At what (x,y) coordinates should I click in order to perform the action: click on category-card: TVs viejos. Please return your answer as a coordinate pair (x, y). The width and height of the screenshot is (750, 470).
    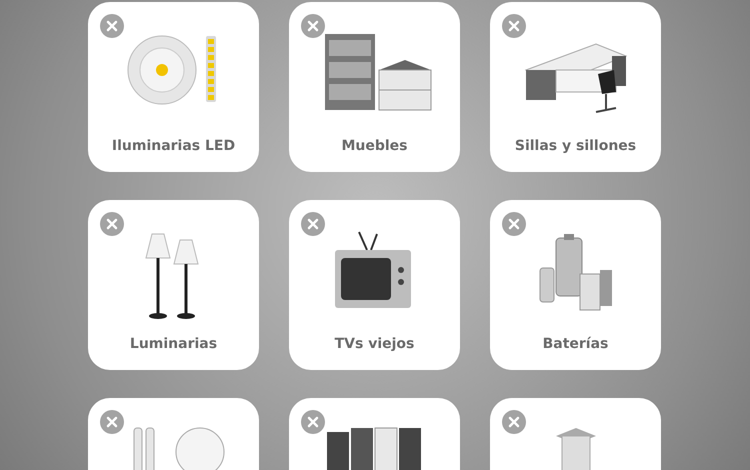
    Looking at the image, I should click on (374, 285).